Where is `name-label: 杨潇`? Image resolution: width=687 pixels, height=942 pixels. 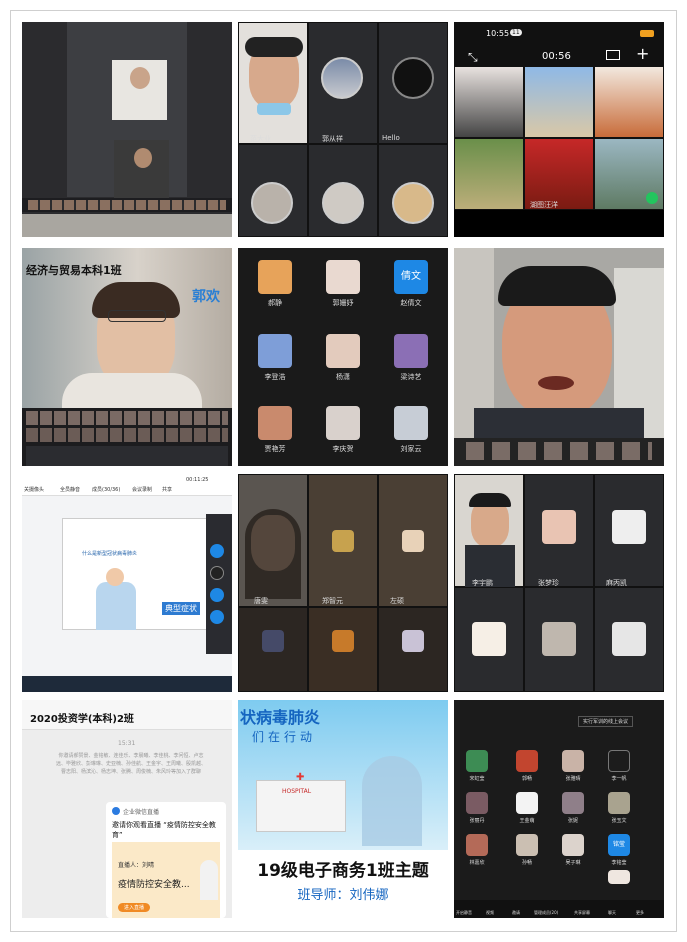 name-label: 杨潇 is located at coordinates (343, 377).